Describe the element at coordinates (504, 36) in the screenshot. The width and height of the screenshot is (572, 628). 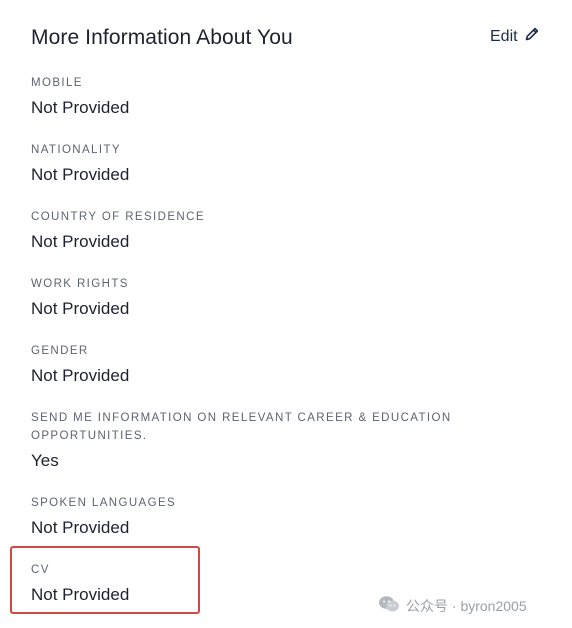
I see `edit-label: Edit` at that location.